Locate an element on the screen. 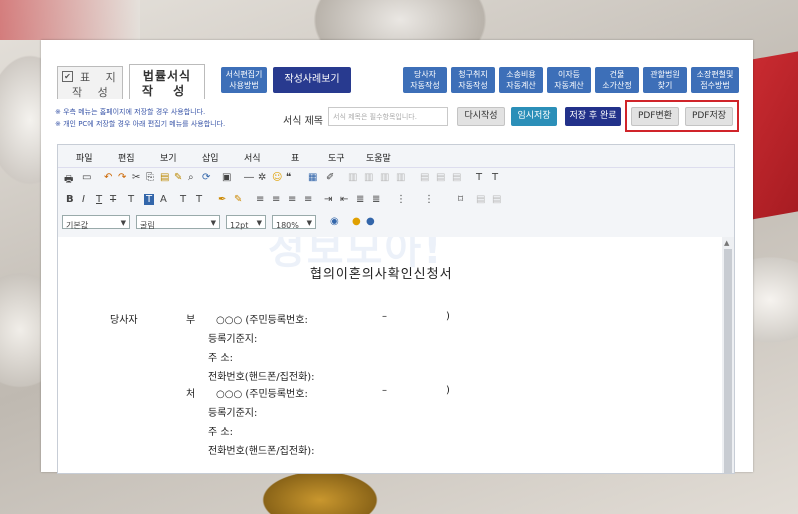 Image resolution: width=798 pixels, height=514 pixels. strike-icon: T is located at coordinates (113, 199).